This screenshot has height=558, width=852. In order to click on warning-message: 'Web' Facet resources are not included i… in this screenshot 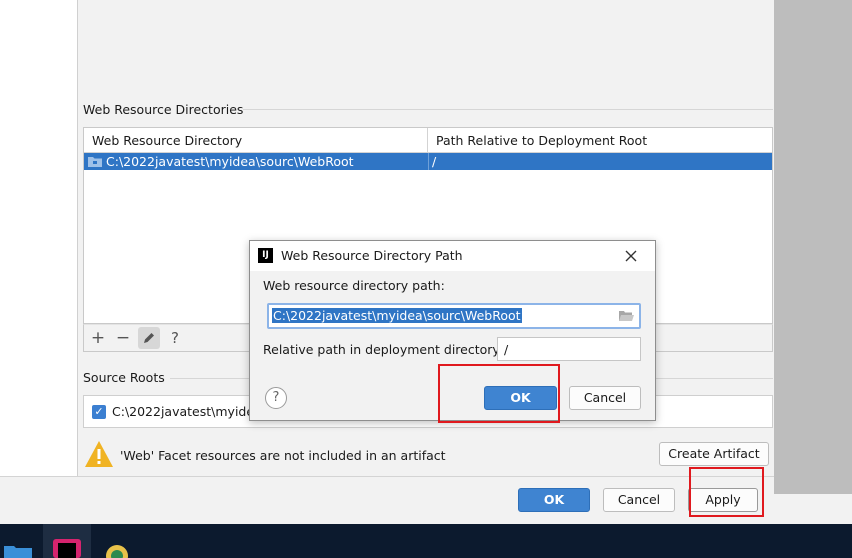, I will do `click(283, 455)`.